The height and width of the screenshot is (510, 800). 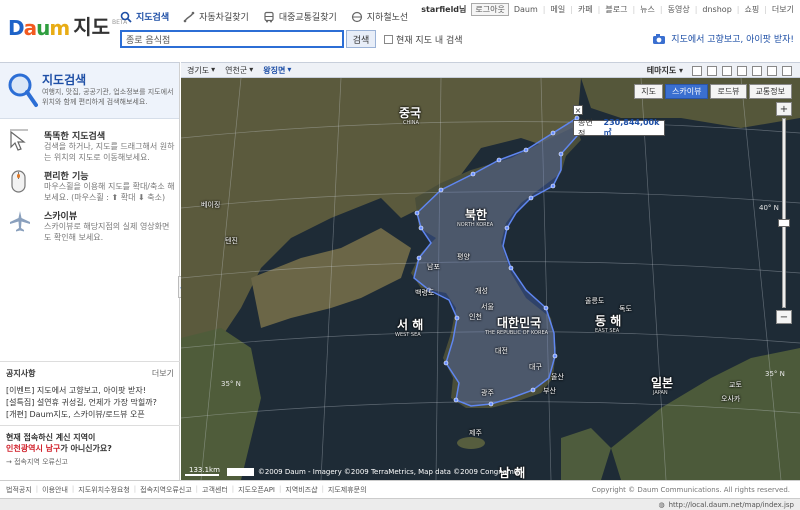 What do you see at coordinates (277, 70) in the screenshot?
I see `breadcrumb-town: 왕징면 ▾` at bounding box center [277, 70].